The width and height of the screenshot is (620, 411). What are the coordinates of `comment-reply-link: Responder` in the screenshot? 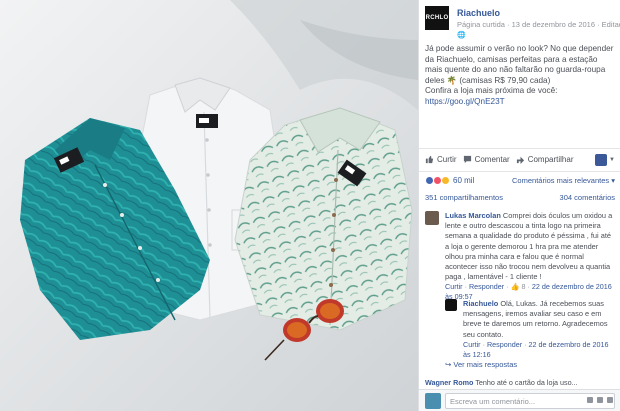 It's located at (486, 286).